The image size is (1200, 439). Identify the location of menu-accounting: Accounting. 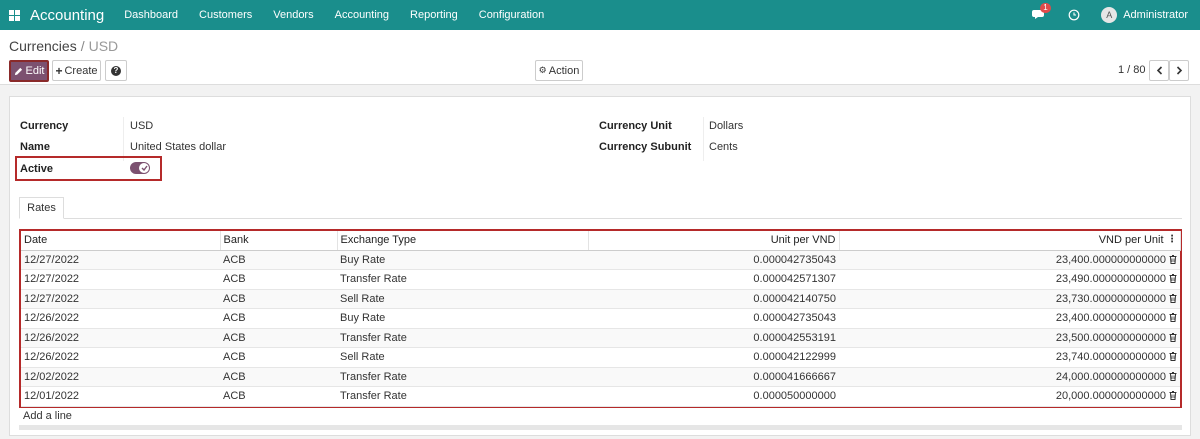
(362, 15).